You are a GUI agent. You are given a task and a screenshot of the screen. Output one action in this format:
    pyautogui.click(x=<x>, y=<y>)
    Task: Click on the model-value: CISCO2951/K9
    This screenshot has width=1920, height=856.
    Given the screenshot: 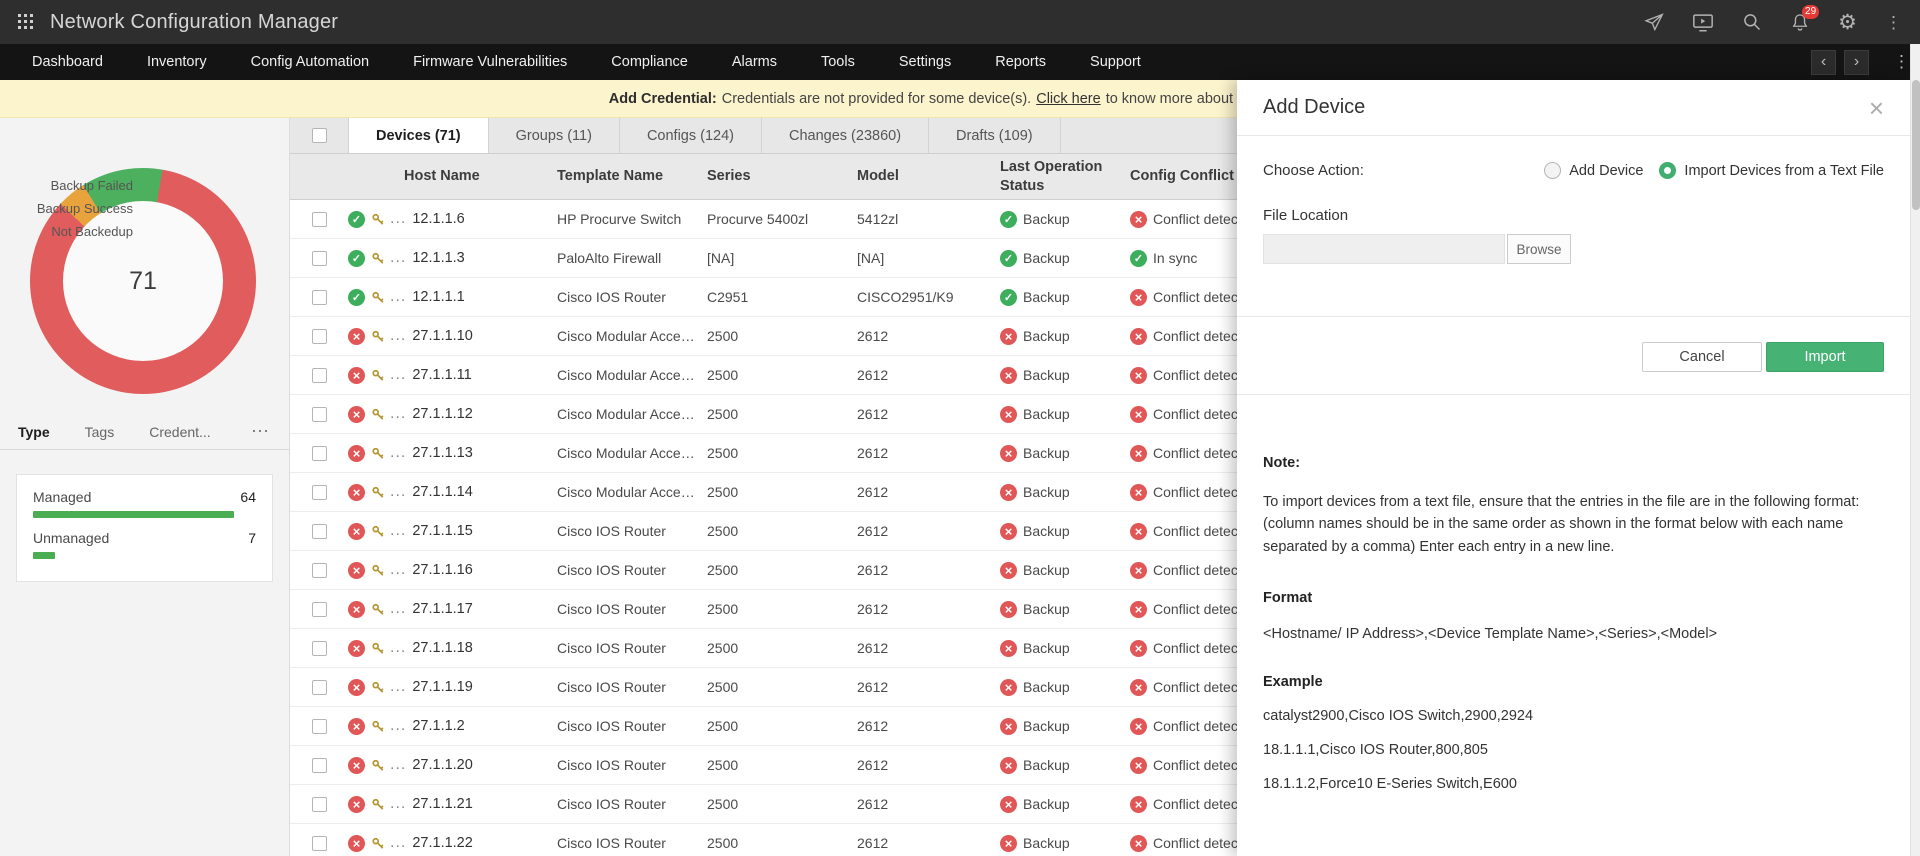 What is the action you would take?
    pyautogui.click(x=905, y=297)
    